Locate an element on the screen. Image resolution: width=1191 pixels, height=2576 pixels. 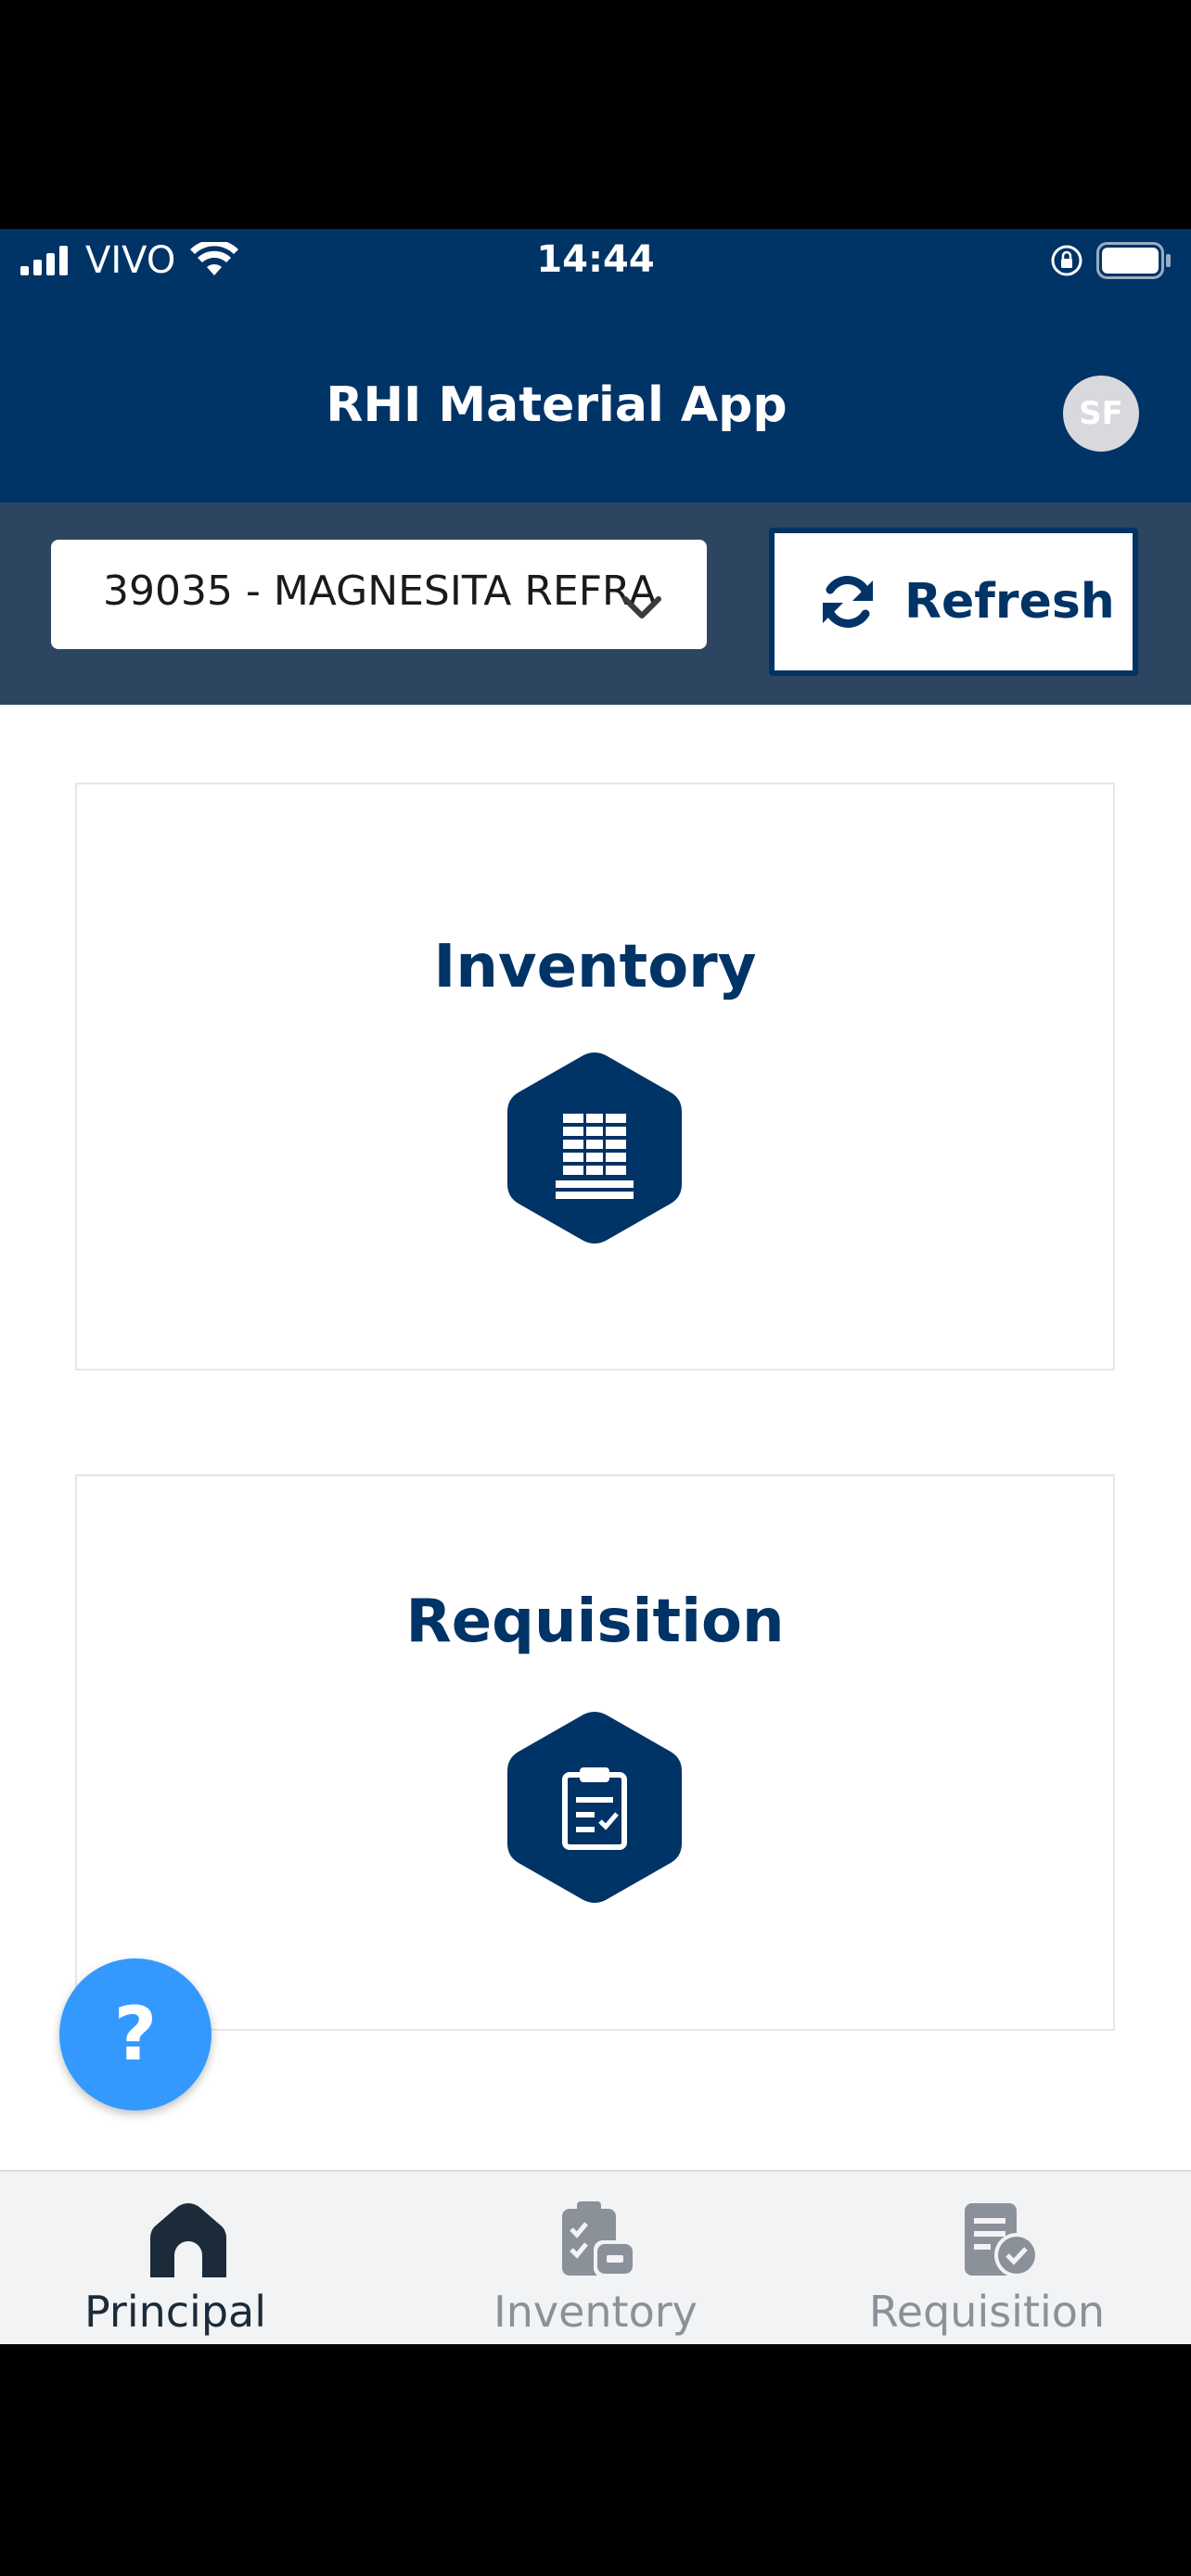
tab-inventory: Inventory is located at coordinates (595, 2259).